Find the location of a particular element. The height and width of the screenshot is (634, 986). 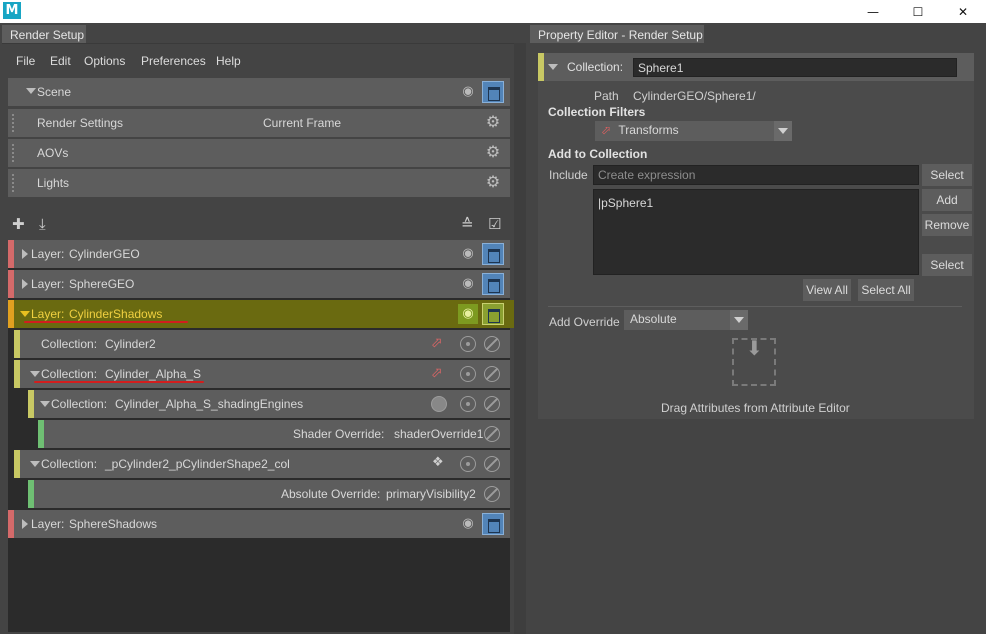

scene-item-aovs: AOVs ⚙ is located at coordinates (259, 153).